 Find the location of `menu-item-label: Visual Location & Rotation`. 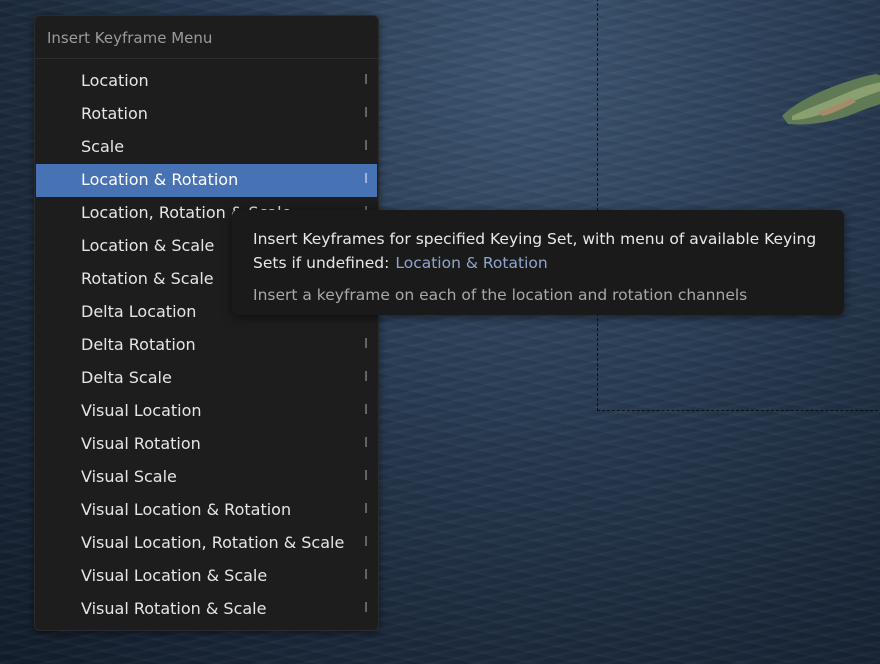

menu-item-label: Visual Location & Rotation is located at coordinates (186, 509).